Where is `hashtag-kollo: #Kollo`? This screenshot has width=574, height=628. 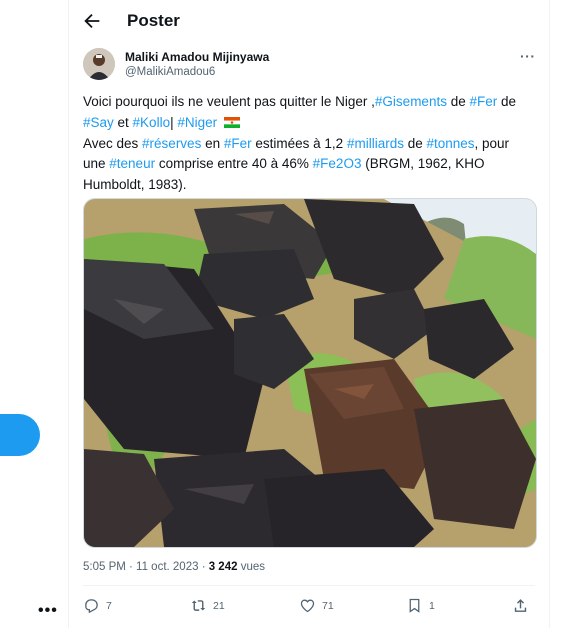
hashtag-kollo: #Kollo is located at coordinates (152, 122).